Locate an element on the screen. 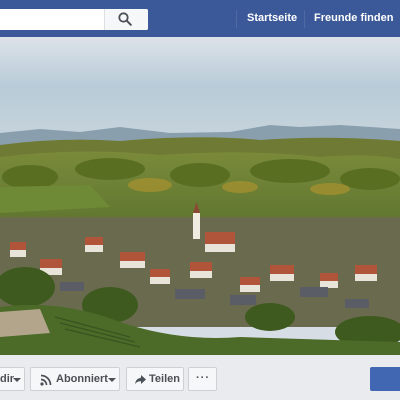  page-action-bar: dir Abonniert Teilen ··· is located at coordinates (200, 377).